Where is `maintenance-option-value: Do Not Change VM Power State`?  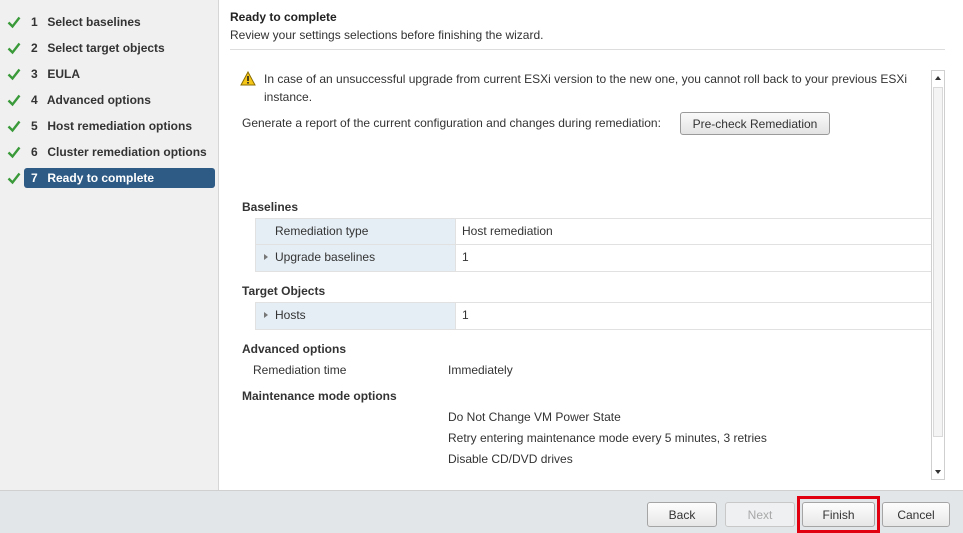
maintenance-option-value: Do Not Change VM Power State is located at coordinates (534, 417).